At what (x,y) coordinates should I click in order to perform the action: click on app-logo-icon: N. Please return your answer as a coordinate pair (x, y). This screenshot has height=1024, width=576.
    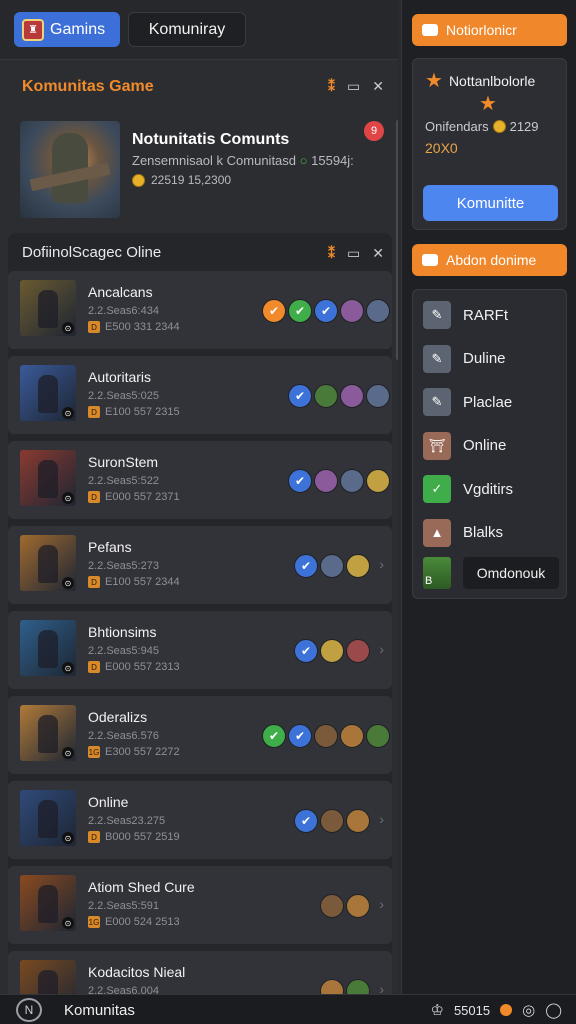
    Looking at the image, I should click on (29, 1010).